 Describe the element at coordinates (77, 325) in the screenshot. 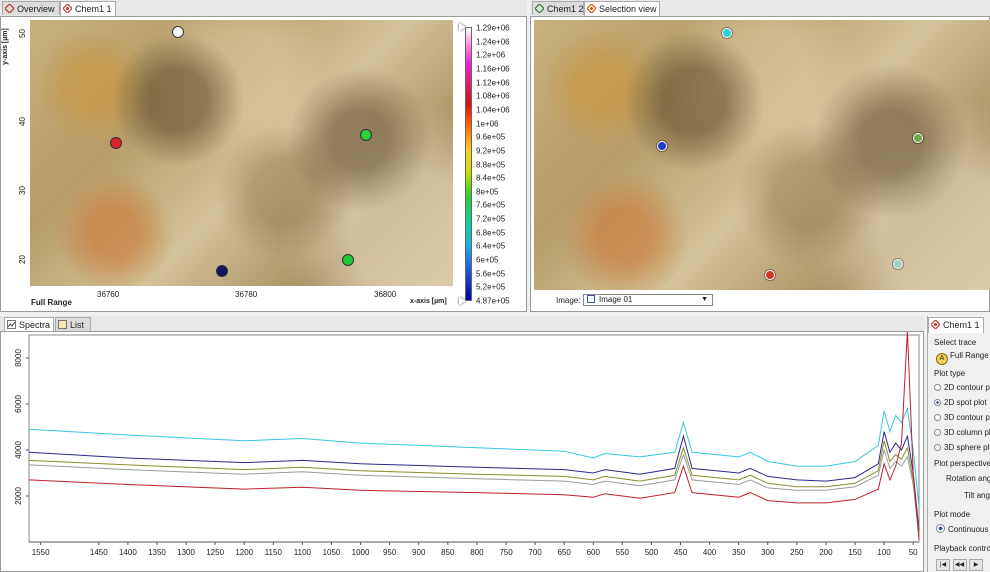

I see `tab-label: List` at that location.